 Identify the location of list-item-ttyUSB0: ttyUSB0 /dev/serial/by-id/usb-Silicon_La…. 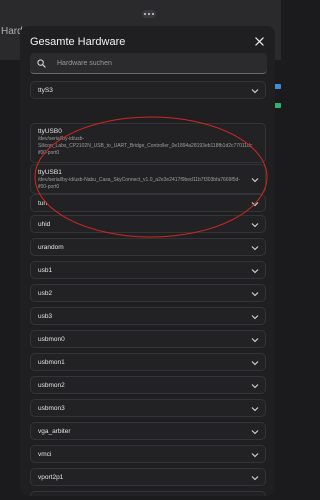
(148, 143).